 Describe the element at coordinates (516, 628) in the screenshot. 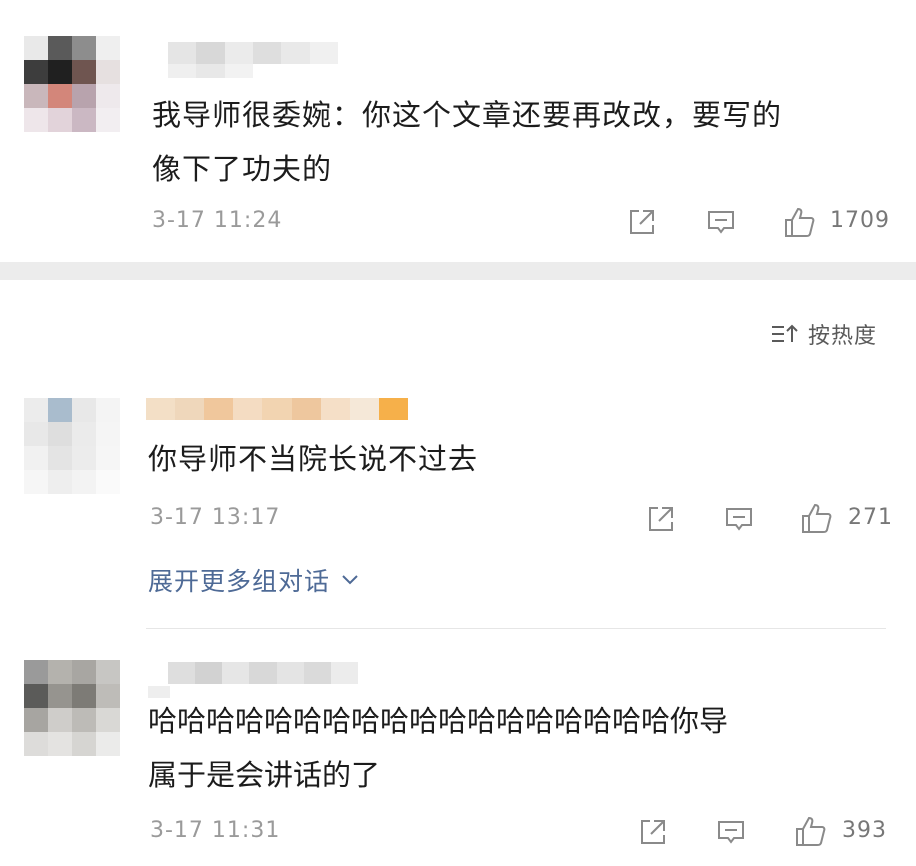

I see `comment-separator` at that location.